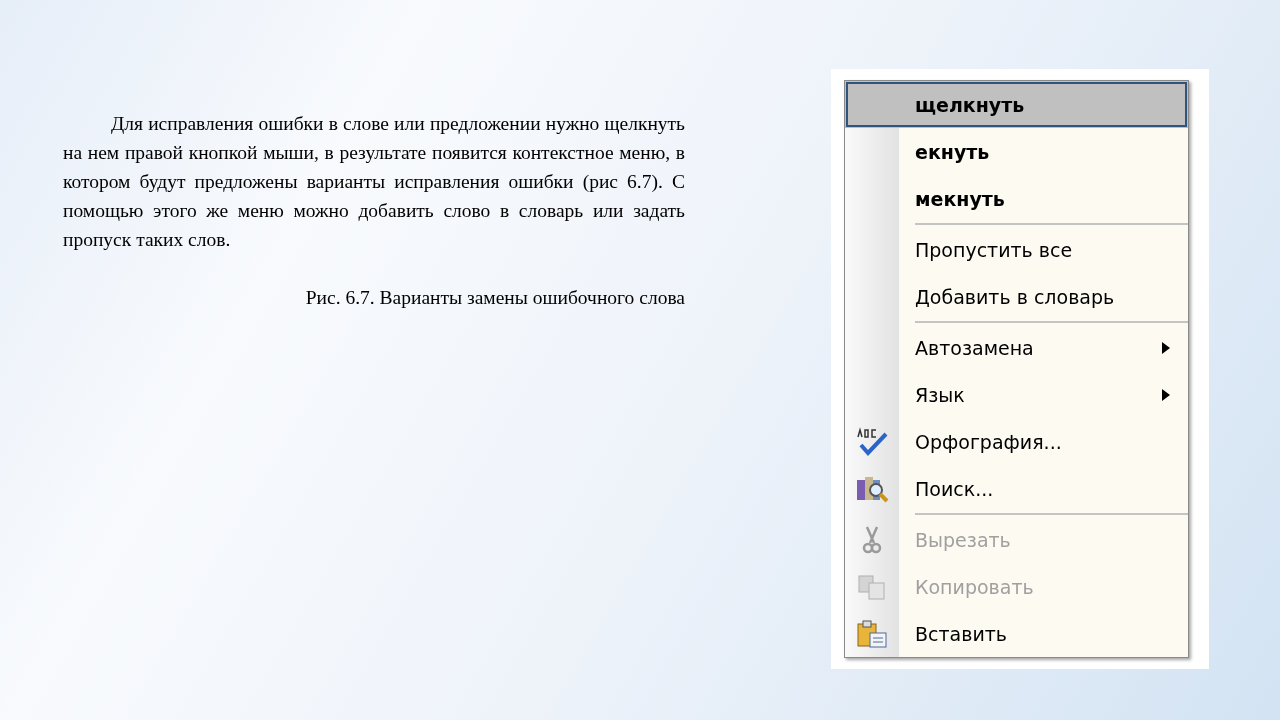  Describe the element at coordinates (494, 298) in the screenshot. I see `figure-caption: Рис. 6.7. Варианты замены ошибочного слова` at that location.